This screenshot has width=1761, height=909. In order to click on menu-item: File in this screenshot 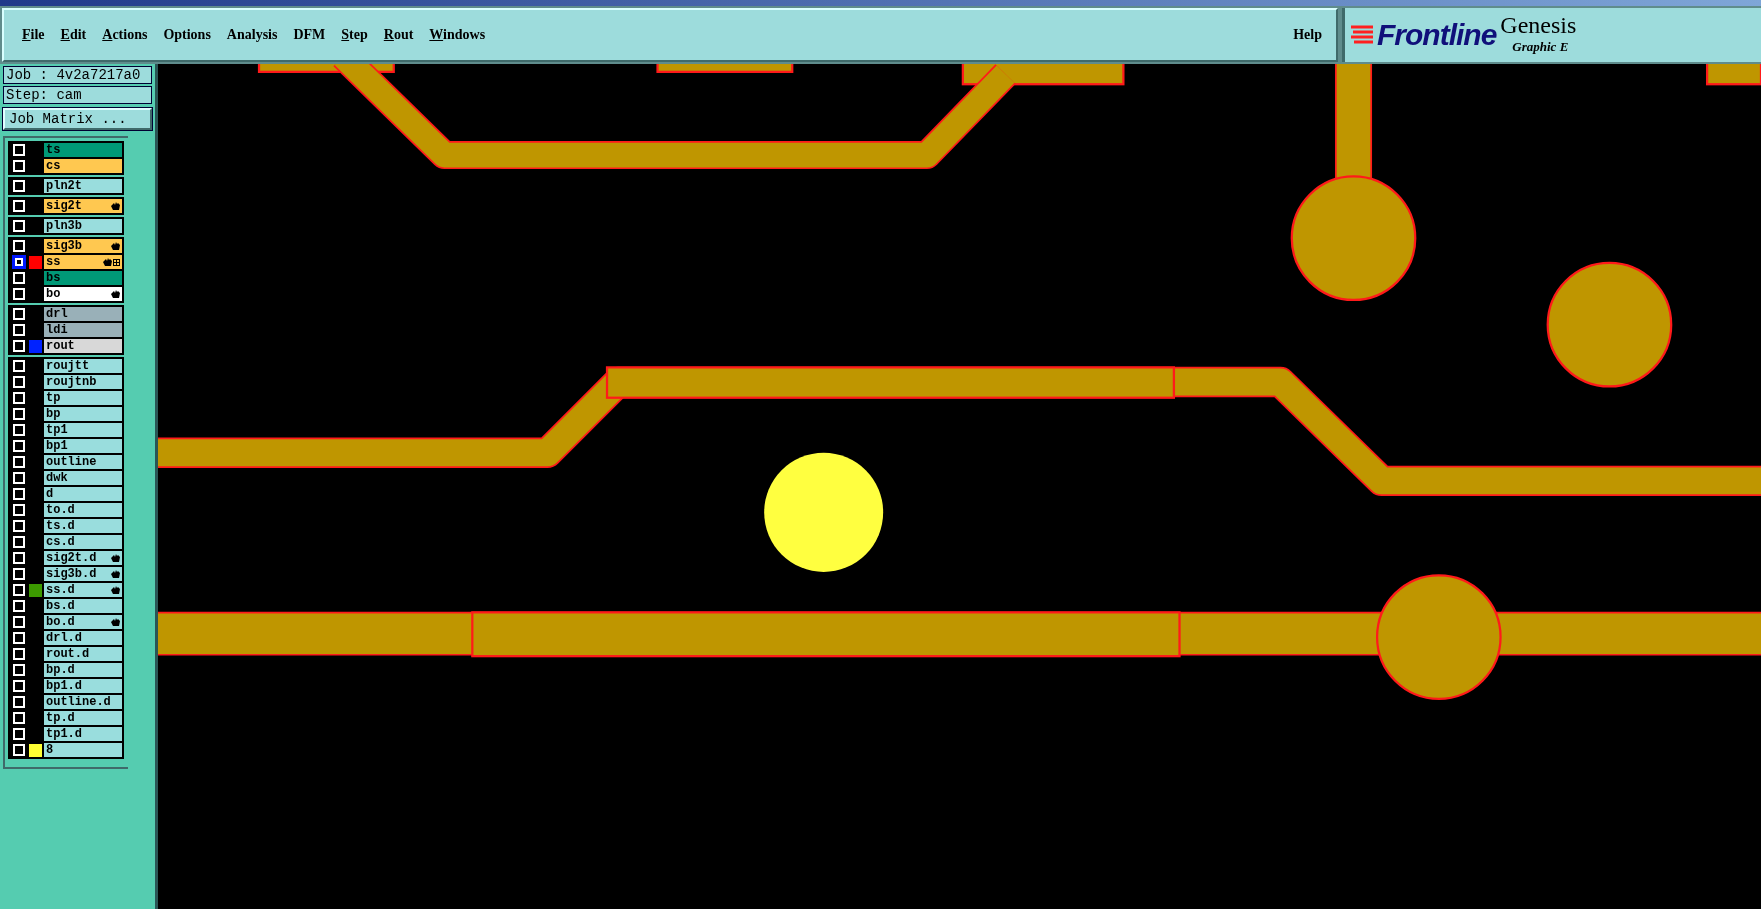, I will do `click(33, 35)`.